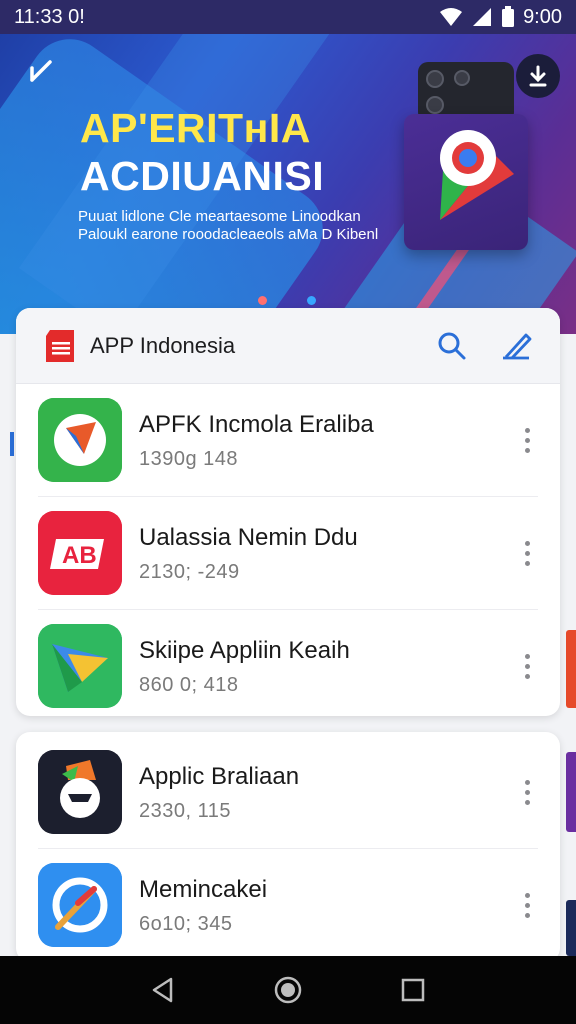 The width and height of the screenshot is (576, 1024). What do you see at coordinates (80, 666) in the screenshot?
I see `play-app-icon` at bounding box center [80, 666].